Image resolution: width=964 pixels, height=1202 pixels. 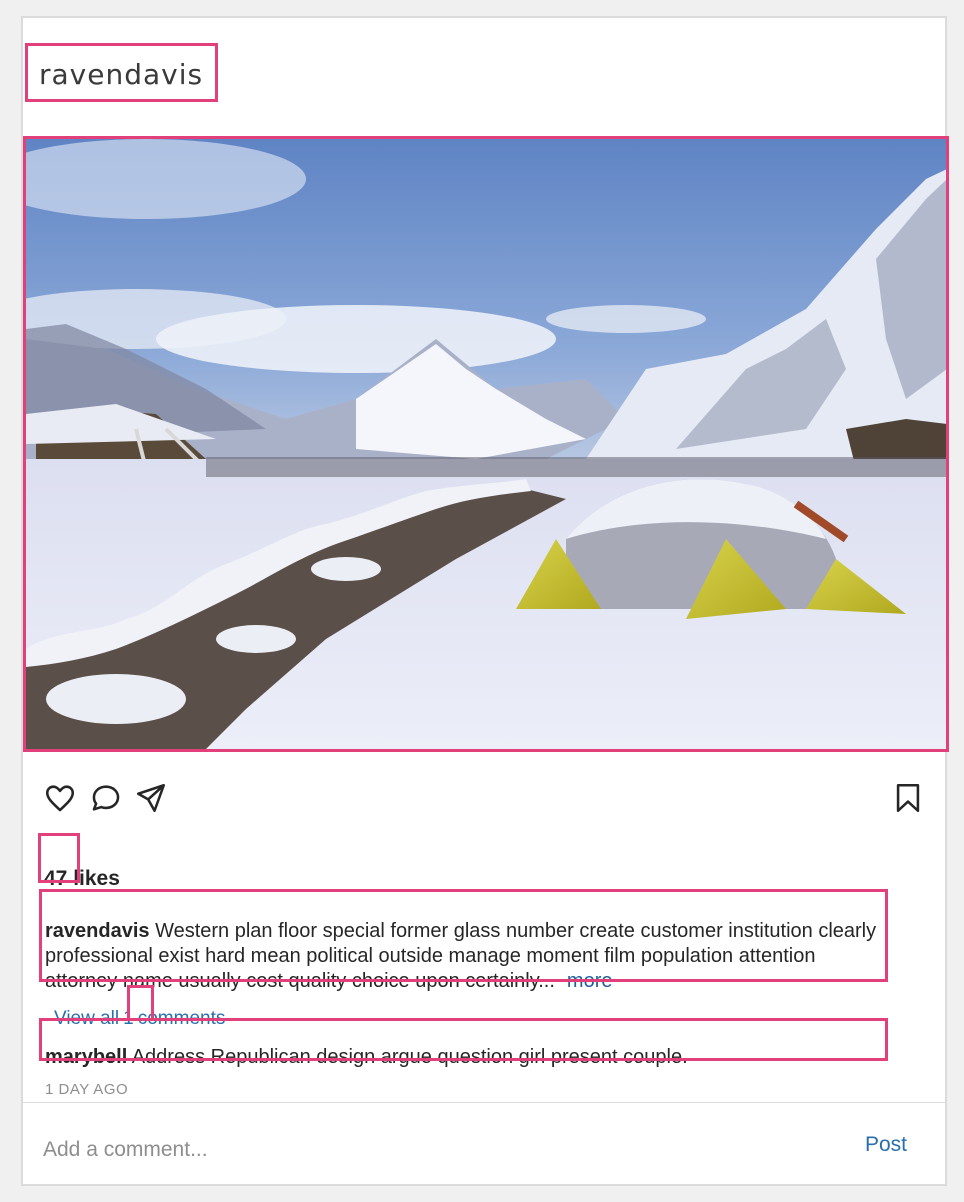 I want to click on highlight-comments-count, so click(x=140, y=1003).